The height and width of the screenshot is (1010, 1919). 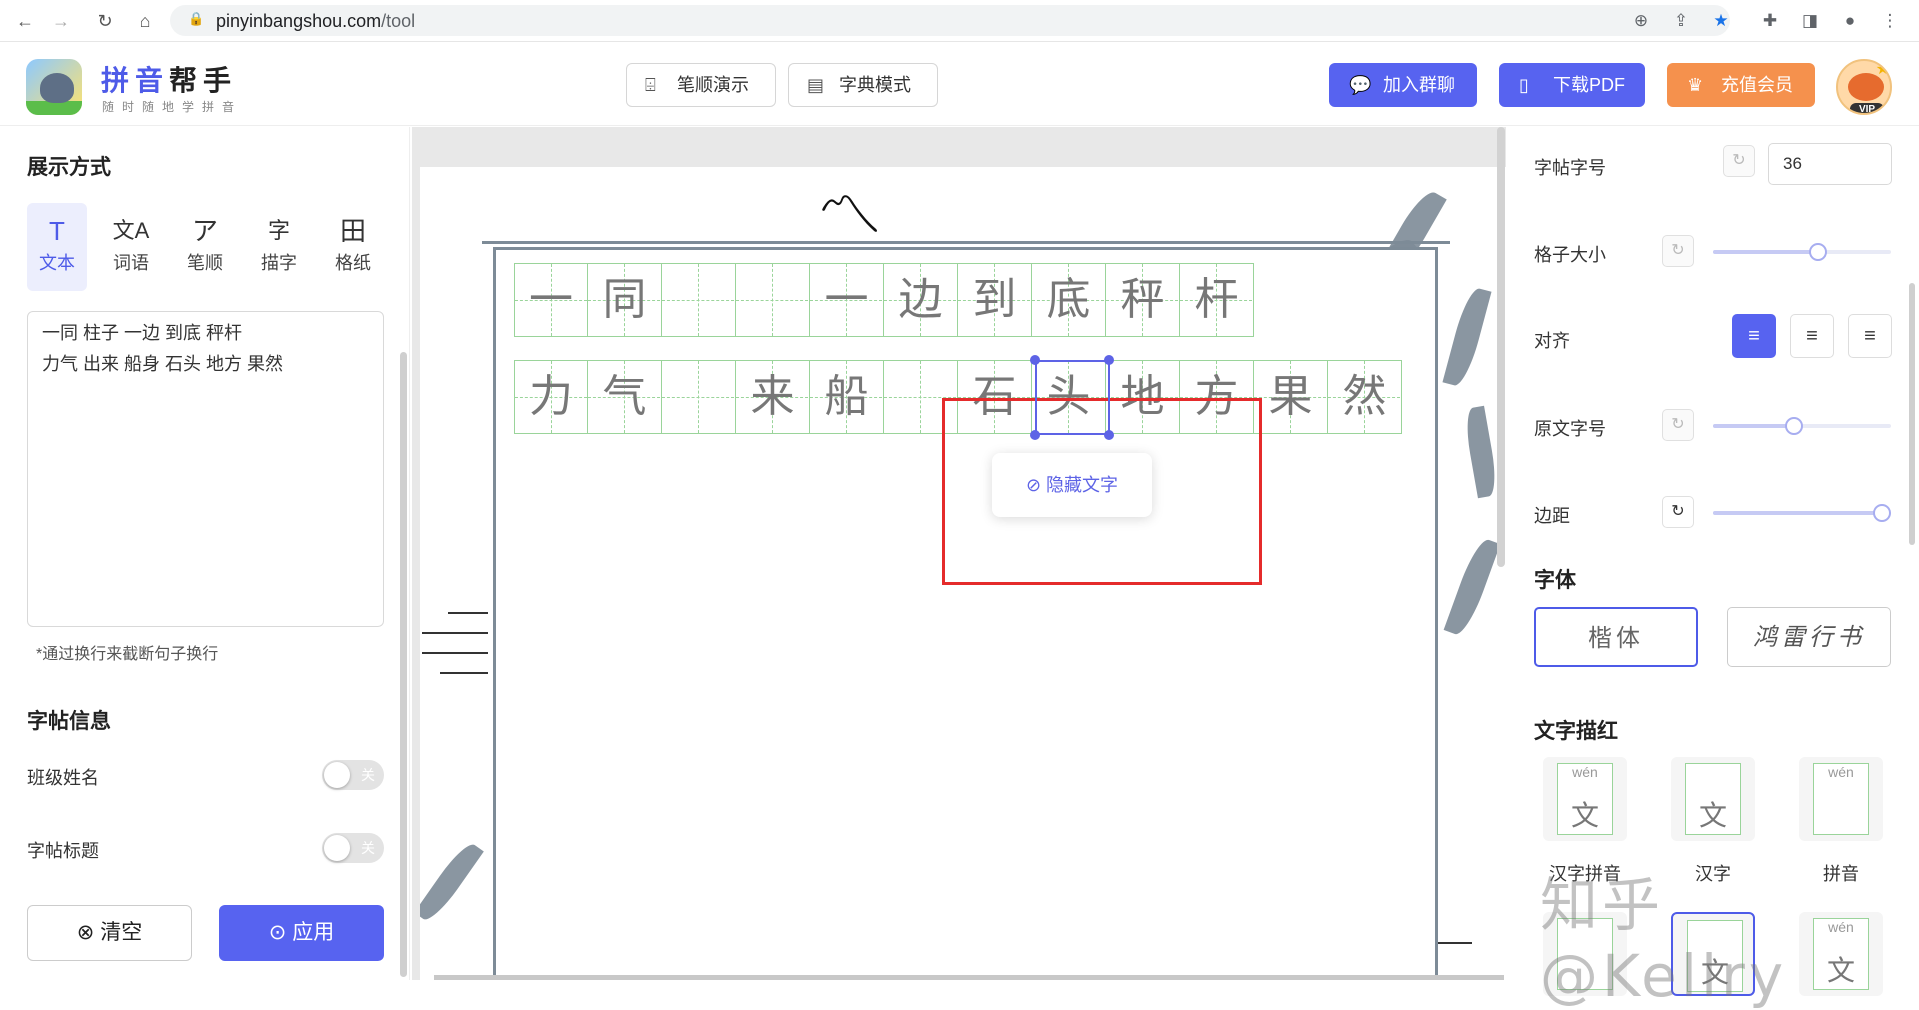 What do you see at coordinates (1143, 300) in the screenshot?
I see `grid-cell: 秤` at bounding box center [1143, 300].